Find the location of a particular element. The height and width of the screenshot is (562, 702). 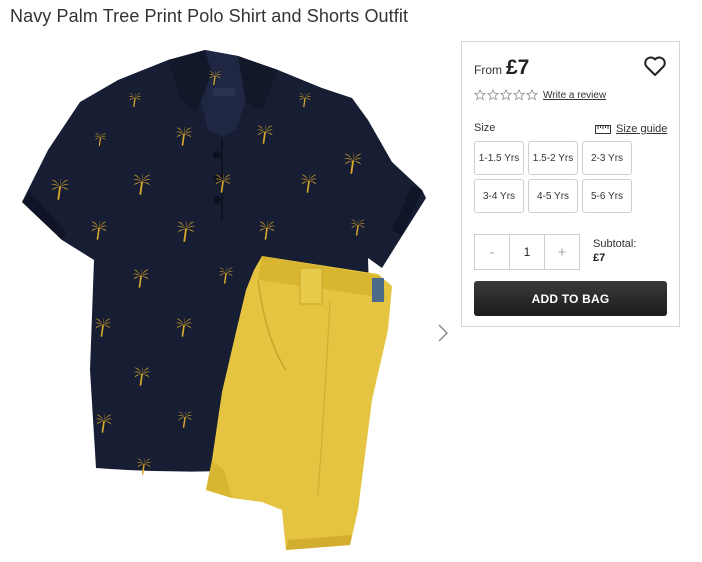

size-guide-label: Size guide is located at coordinates (642, 129).